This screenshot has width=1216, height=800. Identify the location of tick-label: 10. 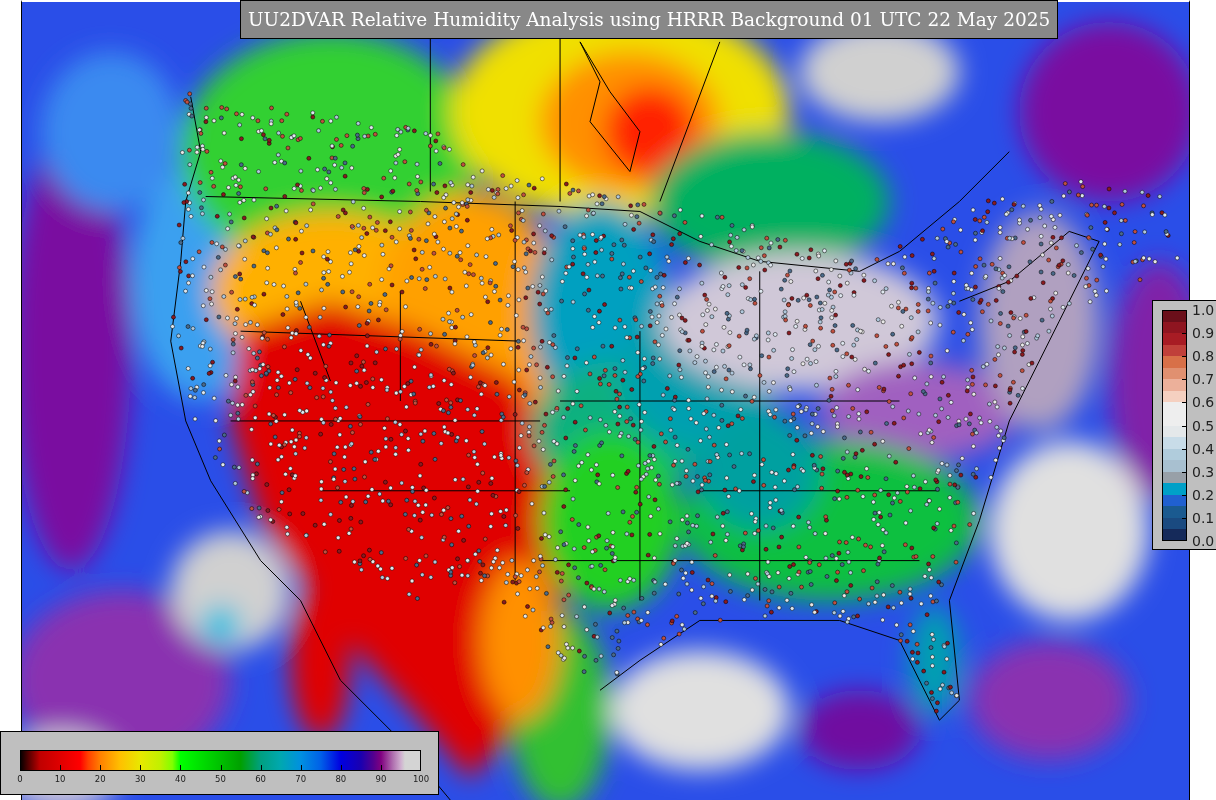
(60, 779).